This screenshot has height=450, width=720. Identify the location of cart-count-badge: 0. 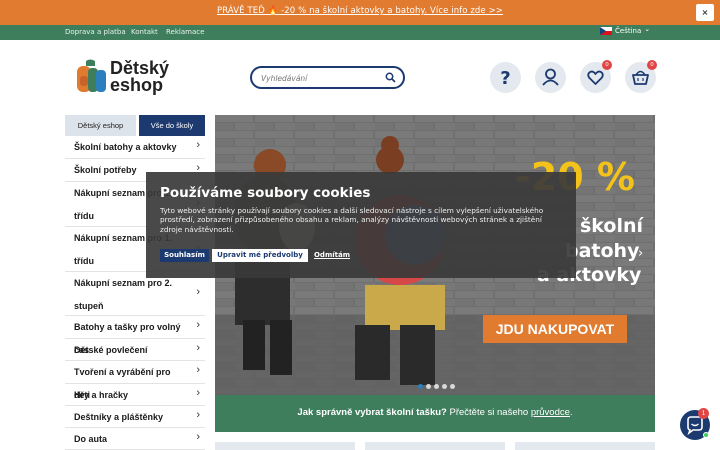
(652, 65).